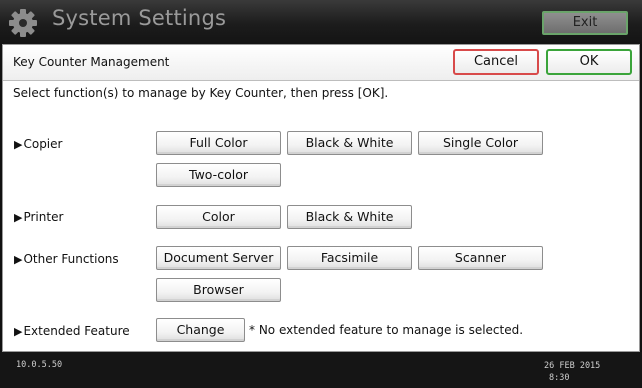 The height and width of the screenshot is (388, 642). What do you see at coordinates (91, 62) in the screenshot?
I see `panel-title: Key Counter Management` at bounding box center [91, 62].